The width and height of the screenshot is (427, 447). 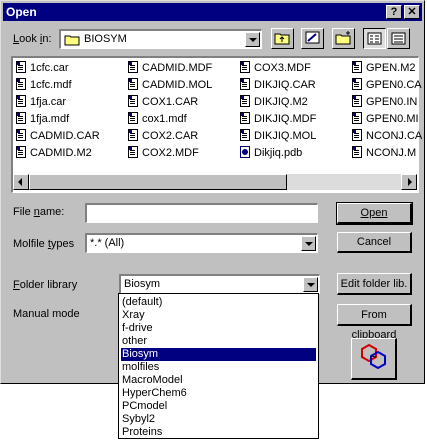 What do you see at coordinates (218, 341) in the screenshot?
I see `folder-library-option: other` at bounding box center [218, 341].